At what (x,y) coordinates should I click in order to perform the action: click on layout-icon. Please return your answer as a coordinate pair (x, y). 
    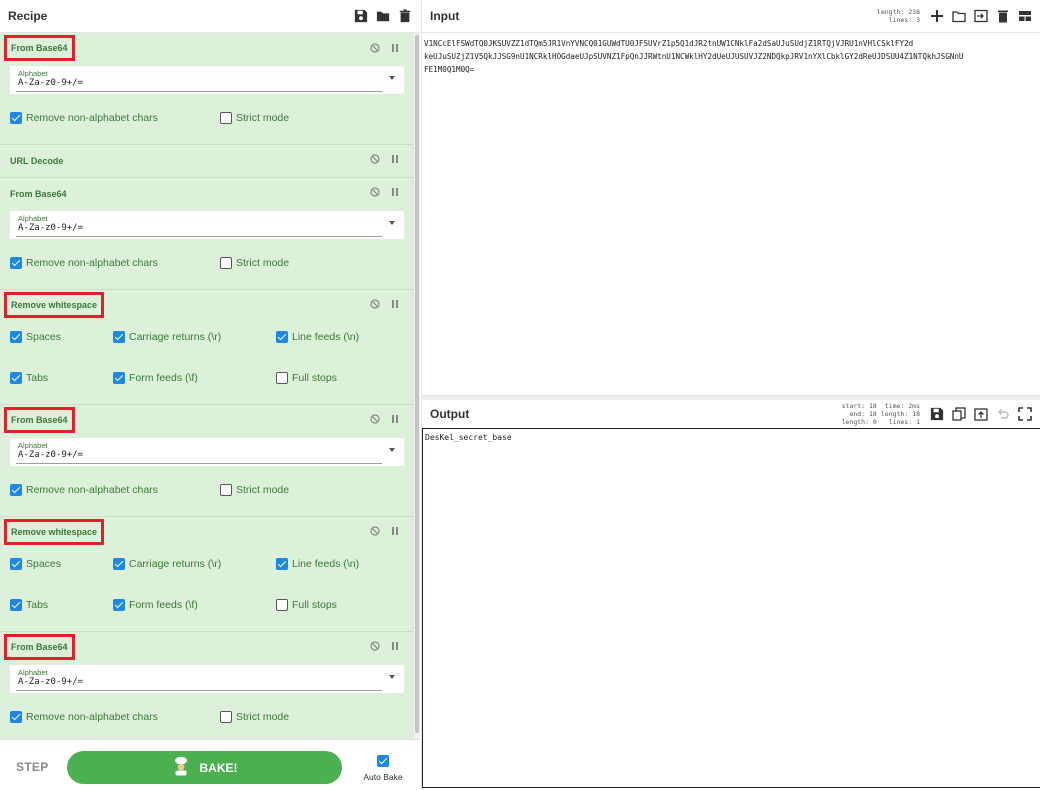
    Looking at the image, I should click on (1025, 16).